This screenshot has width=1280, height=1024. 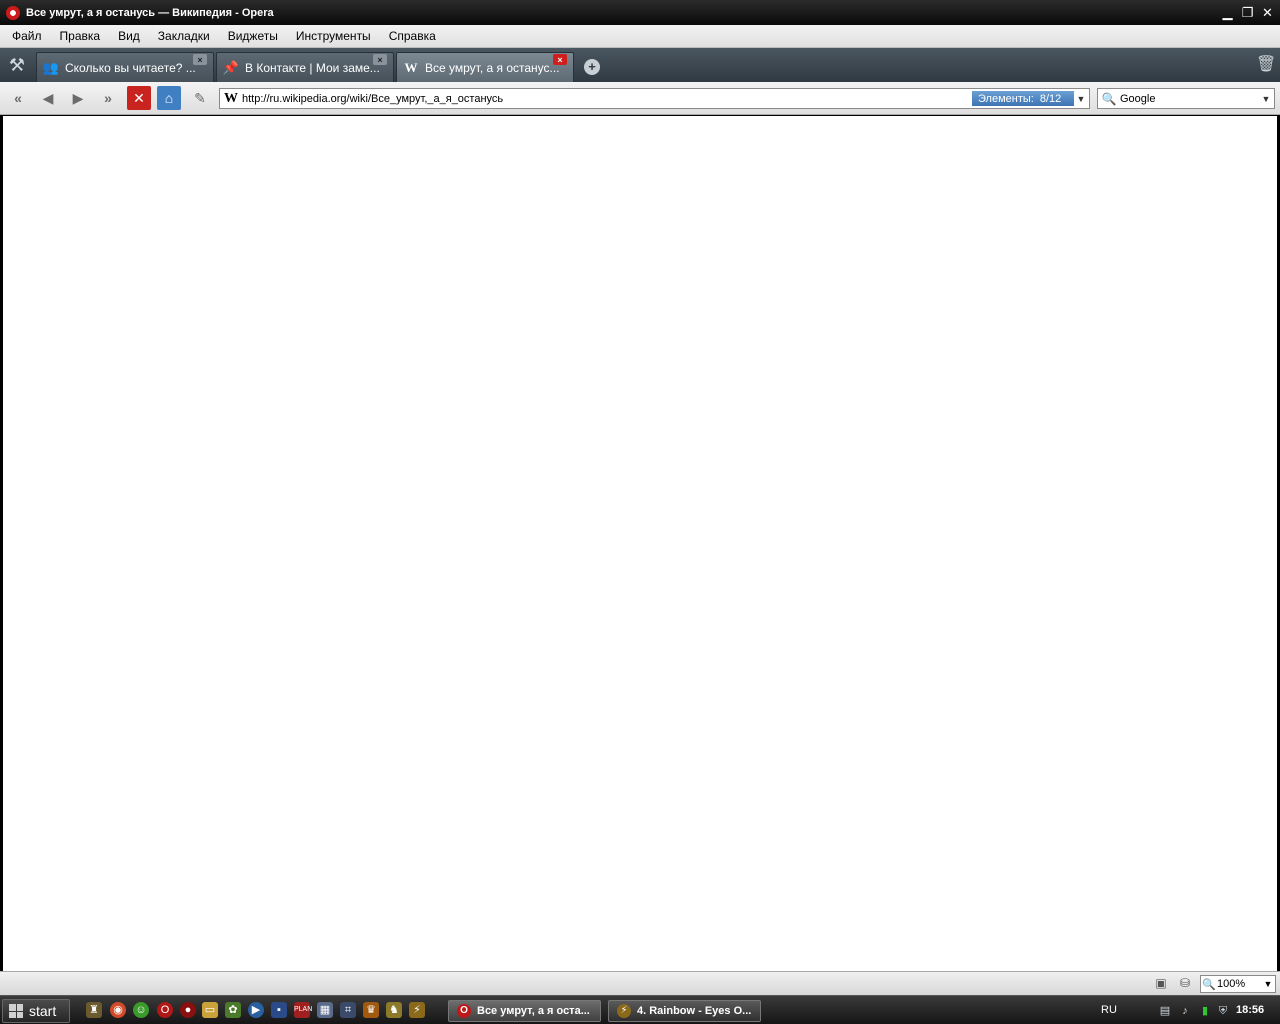 I want to click on search-icon: 🔍, so click(x=1109, y=98).